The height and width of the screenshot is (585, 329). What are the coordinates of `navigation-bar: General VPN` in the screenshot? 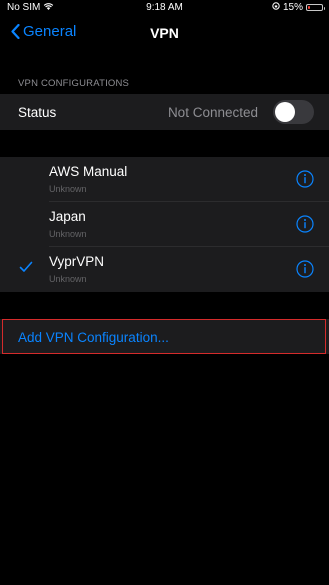 It's located at (164, 33).